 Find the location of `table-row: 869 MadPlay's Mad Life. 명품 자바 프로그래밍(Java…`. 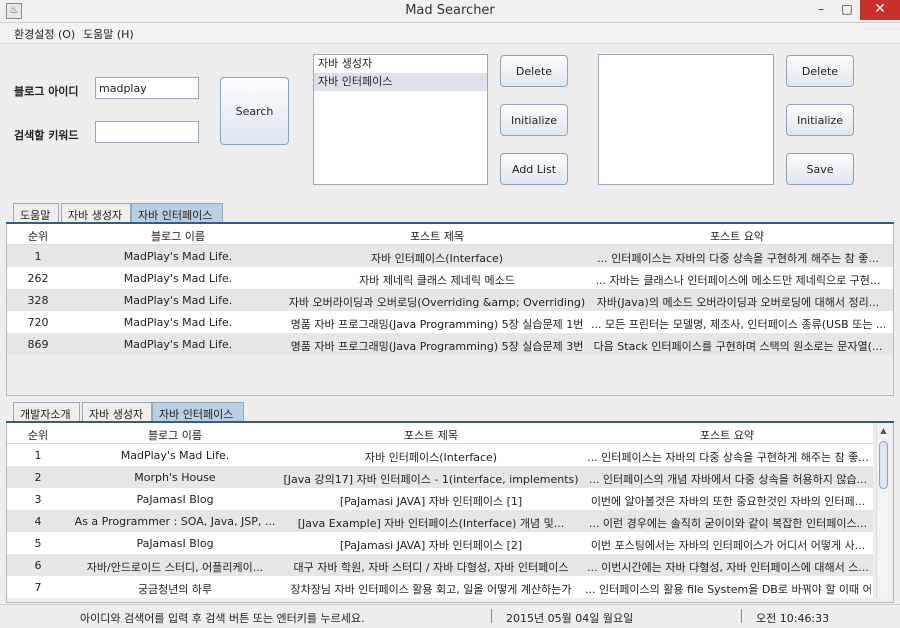

table-row: 869 MadPlay's Mad Life. 명품 자바 프로그래밍(Java… is located at coordinates (450, 344).